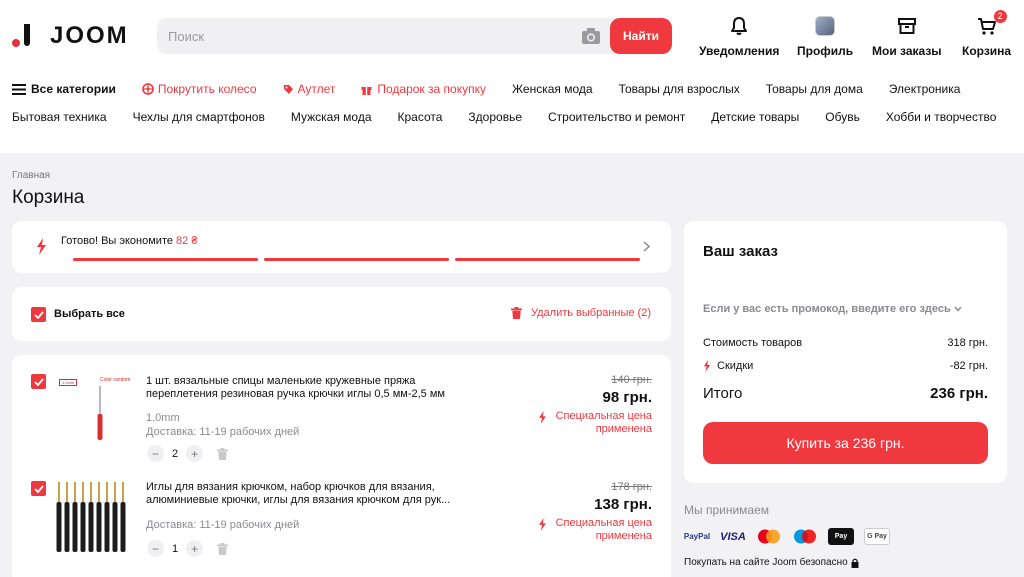 The width and height of the screenshot is (1024, 577). What do you see at coordinates (925, 89) in the screenshot?
I see `category-link: Электроника` at bounding box center [925, 89].